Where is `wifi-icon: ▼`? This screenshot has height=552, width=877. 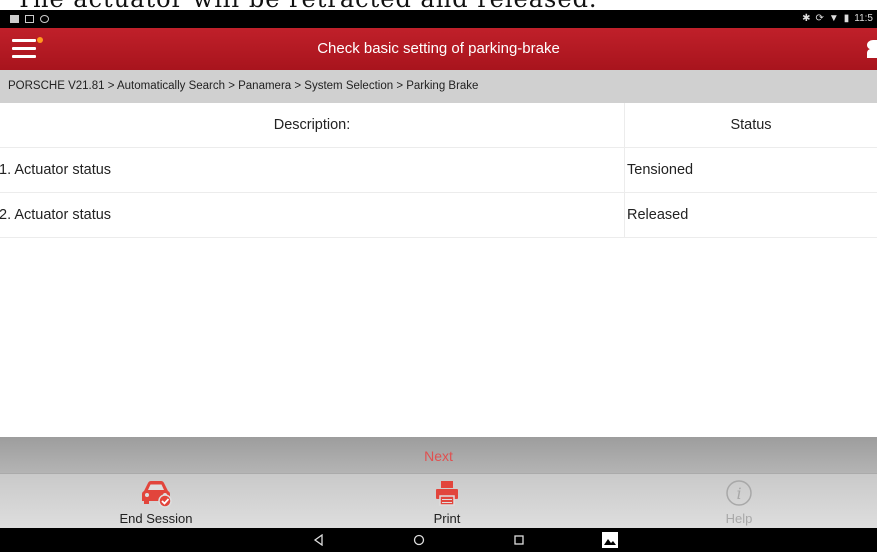 wifi-icon: ▼ is located at coordinates (833, 18).